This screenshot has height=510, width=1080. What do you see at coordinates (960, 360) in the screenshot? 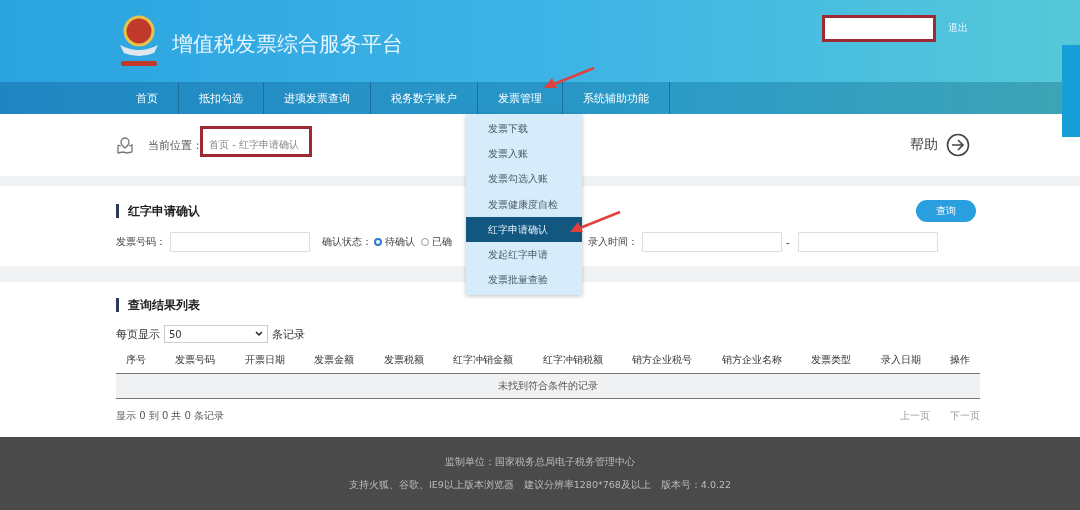
I see `column-header: 操作` at bounding box center [960, 360].